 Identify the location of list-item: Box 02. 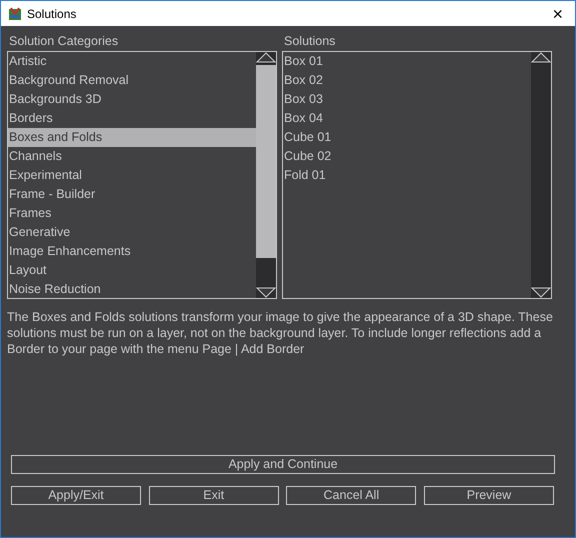
(407, 80).